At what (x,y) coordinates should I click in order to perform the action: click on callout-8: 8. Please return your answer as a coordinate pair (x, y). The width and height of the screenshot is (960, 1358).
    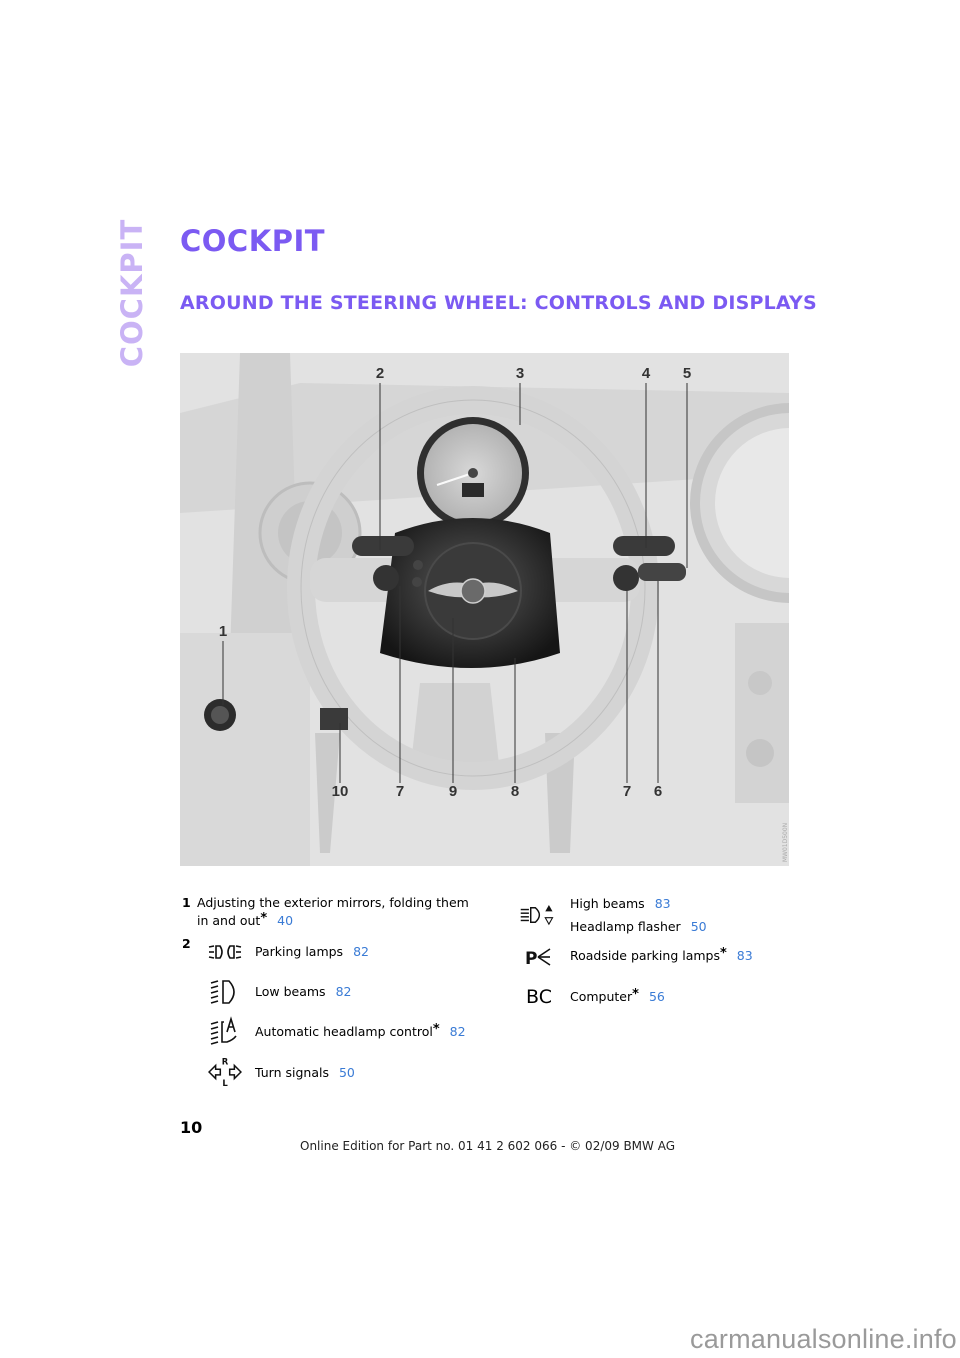
    Looking at the image, I should click on (515, 791).